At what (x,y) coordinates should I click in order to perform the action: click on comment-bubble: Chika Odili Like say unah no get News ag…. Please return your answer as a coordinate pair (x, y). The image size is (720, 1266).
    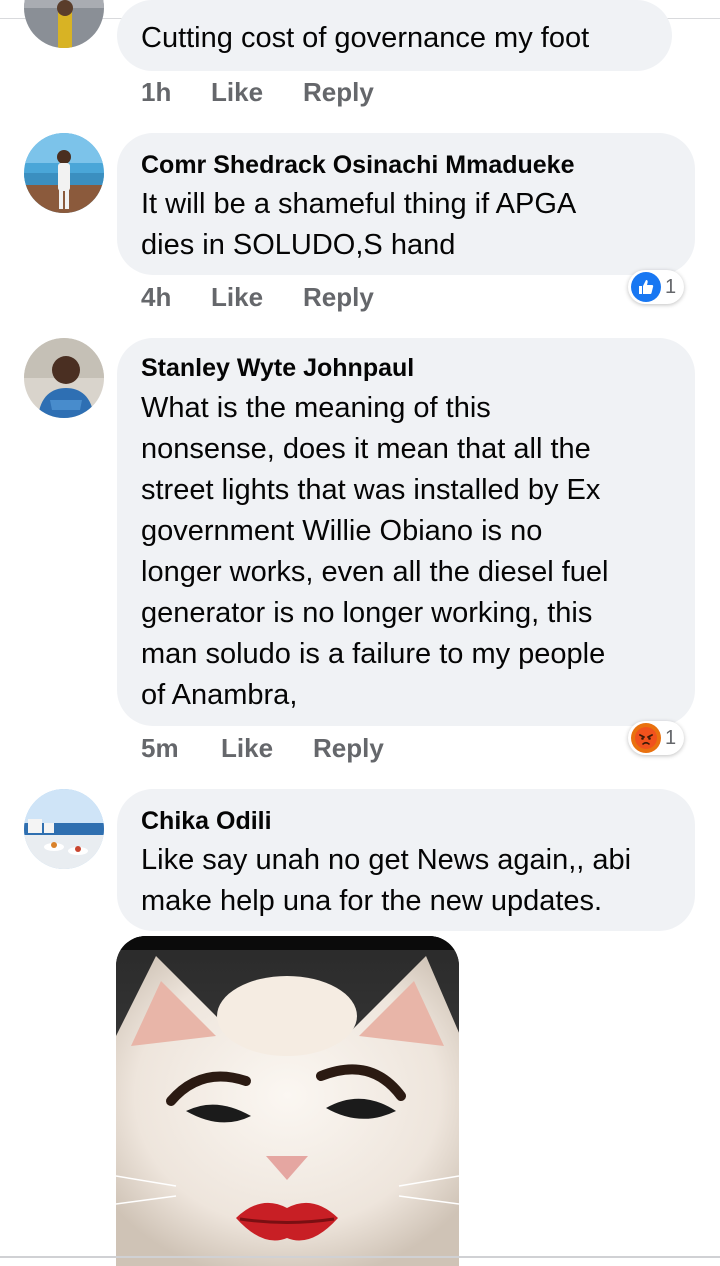
    Looking at the image, I should click on (406, 860).